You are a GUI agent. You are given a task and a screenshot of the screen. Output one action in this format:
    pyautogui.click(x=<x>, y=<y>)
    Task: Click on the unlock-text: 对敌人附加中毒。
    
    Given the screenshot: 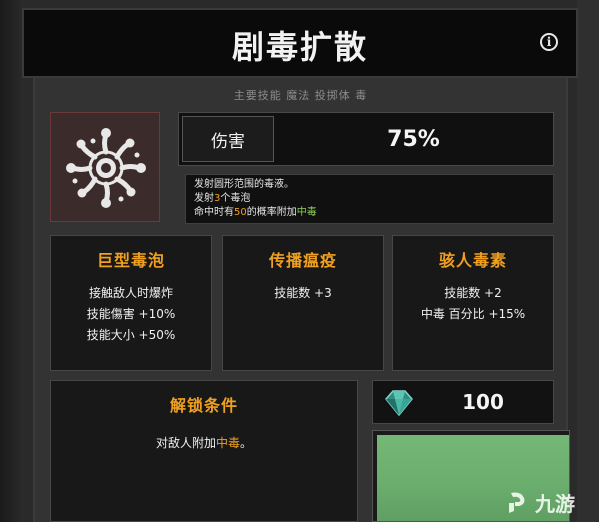 What is the action you would take?
    pyautogui.click(x=204, y=443)
    